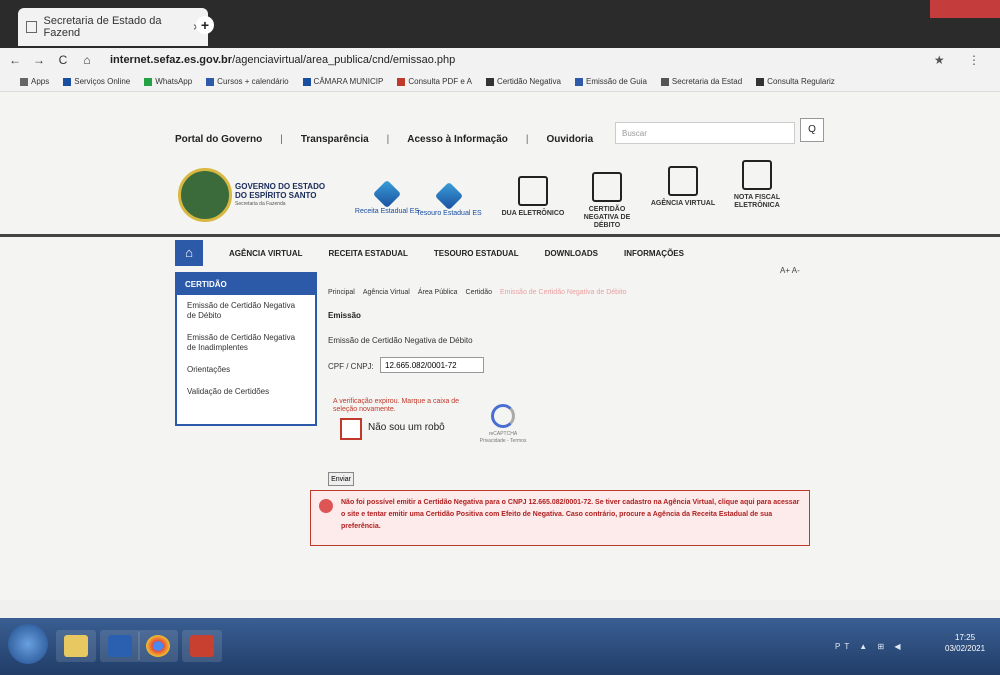 This screenshot has width=1000, height=675. What do you see at coordinates (965, 643) in the screenshot?
I see `taskbar-clock: 17:25 03/02/2021` at bounding box center [965, 643].